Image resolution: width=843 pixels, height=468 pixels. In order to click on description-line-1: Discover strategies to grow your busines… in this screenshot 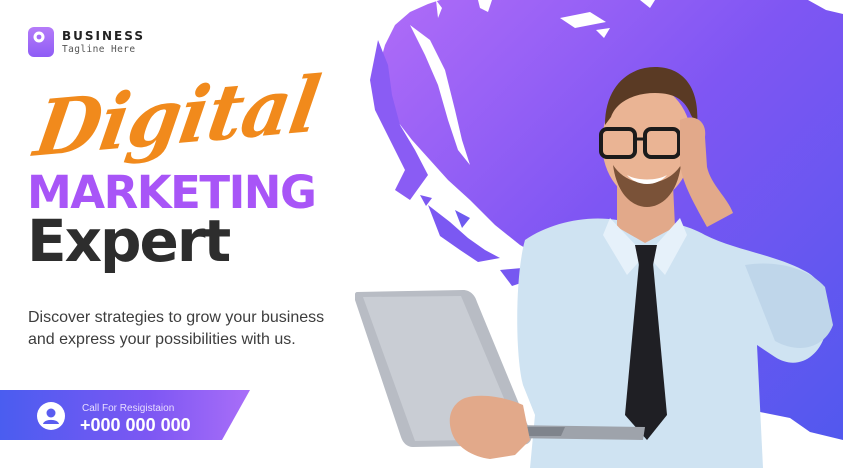, I will do `click(176, 317)`.